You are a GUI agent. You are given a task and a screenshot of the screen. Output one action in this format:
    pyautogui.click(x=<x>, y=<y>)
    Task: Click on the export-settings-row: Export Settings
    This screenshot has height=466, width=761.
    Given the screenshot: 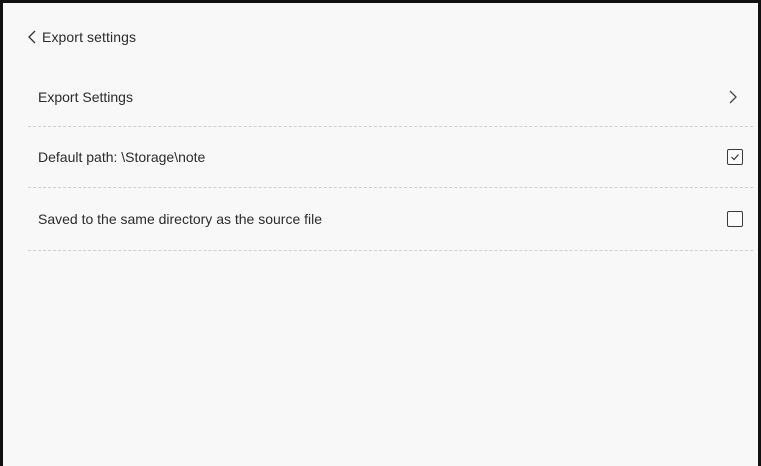 What is the action you would take?
    pyautogui.click(x=390, y=97)
    